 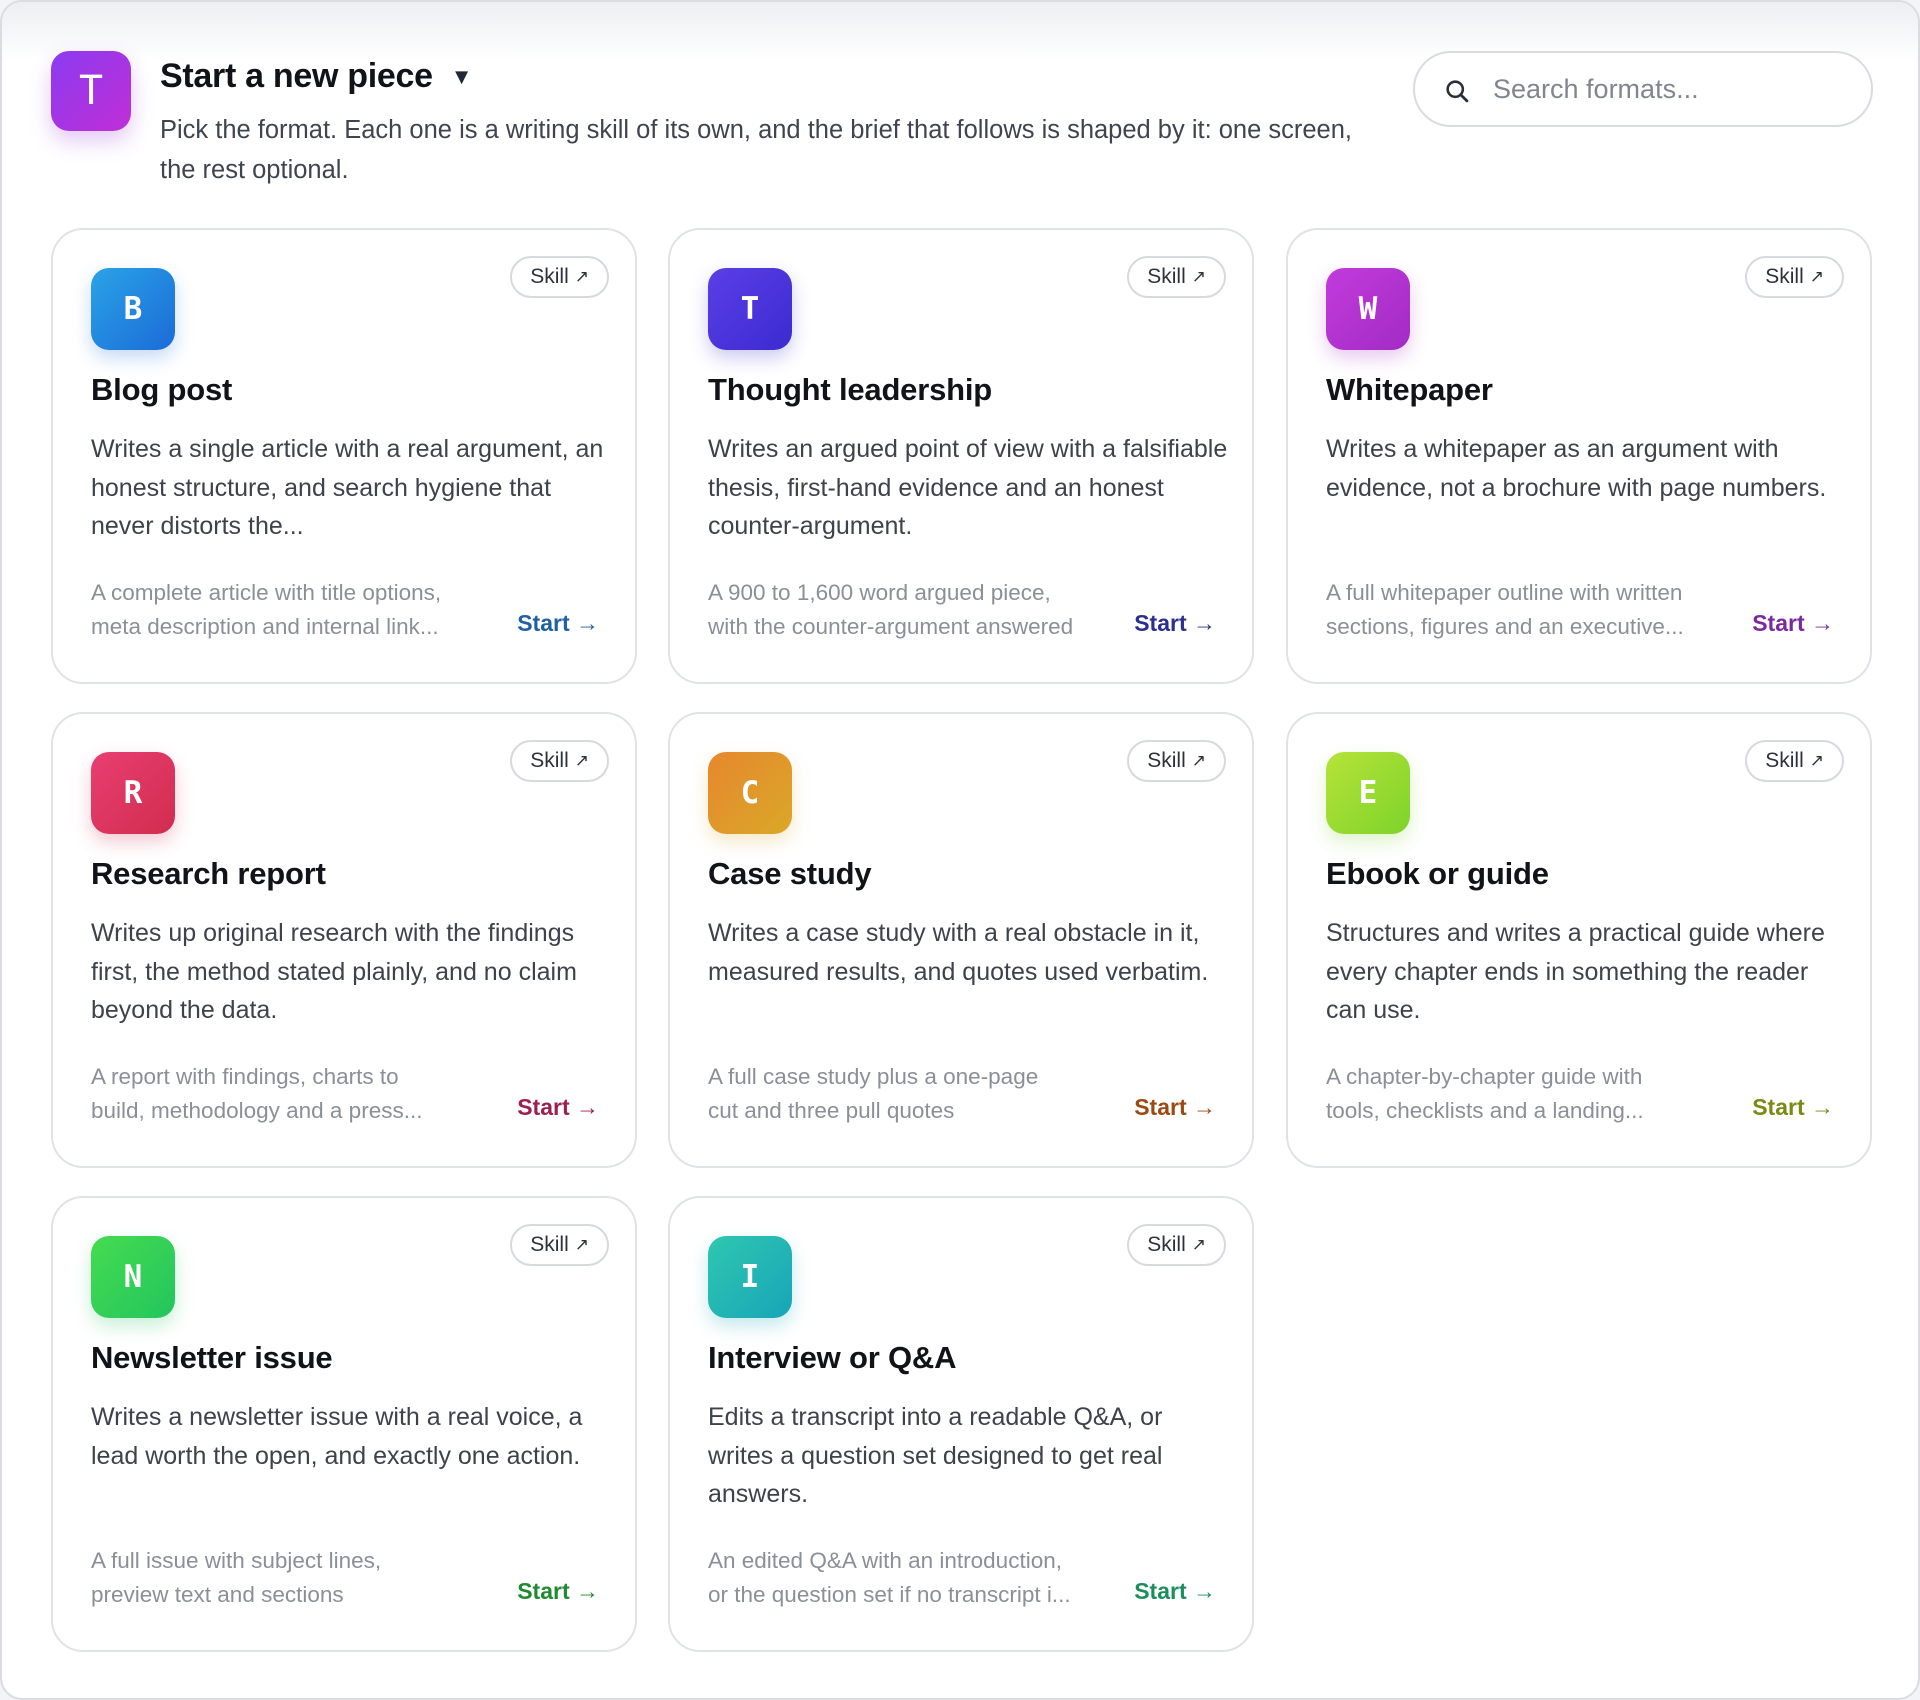 What do you see at coordinates (133, 793) in the screenshot?
I see `format-icon: R` at bounding box center [133, 793].